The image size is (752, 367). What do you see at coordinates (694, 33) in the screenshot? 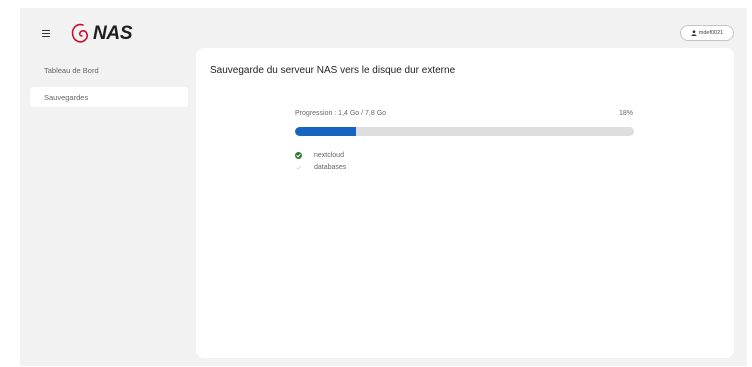
I see `user-icon` at bounding box center [694, 33].